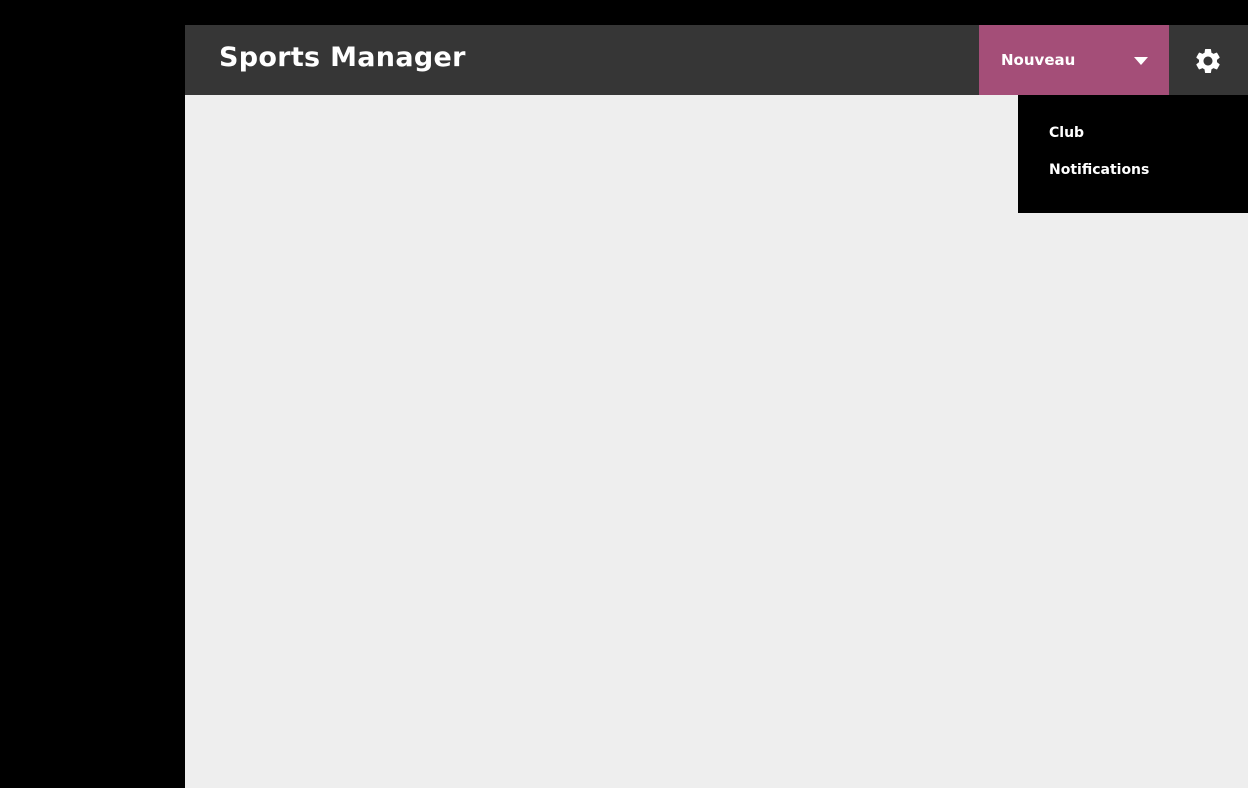 This screenshot has width=1248, height=788. Describe the element at coordinates (342, 57) in the screenshot. I see `app-title: Sports Manager` at that location.